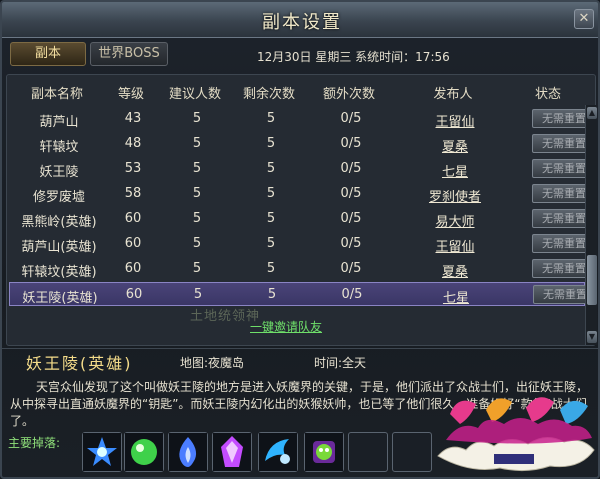  I want to click on system-datetime: 12月30日 星期三 系统时间：17:56, so click(353, 57).